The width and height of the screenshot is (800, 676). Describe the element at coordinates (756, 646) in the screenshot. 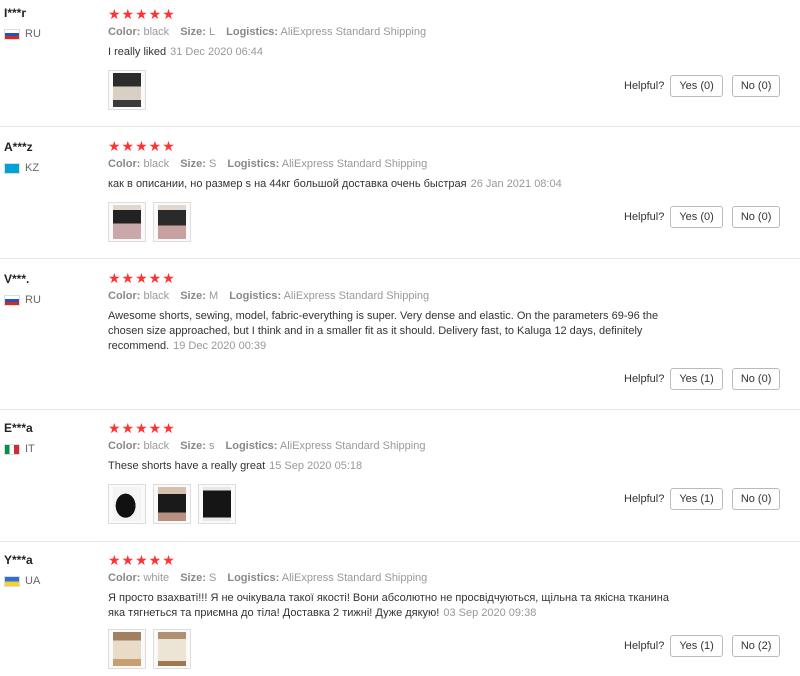

I see `helpful-no-button: No (2)` at that location.